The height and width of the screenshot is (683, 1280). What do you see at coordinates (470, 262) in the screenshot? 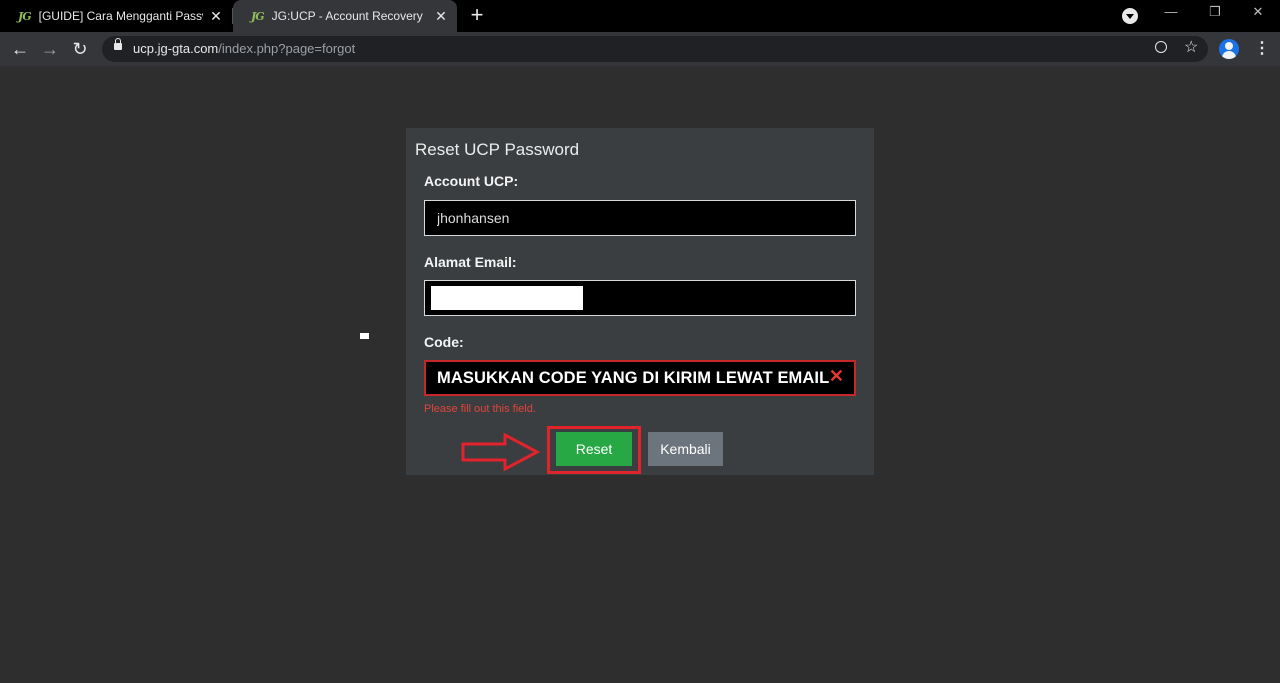
I see `email-label: Alamat Email:` at bounding box center [470, 262].